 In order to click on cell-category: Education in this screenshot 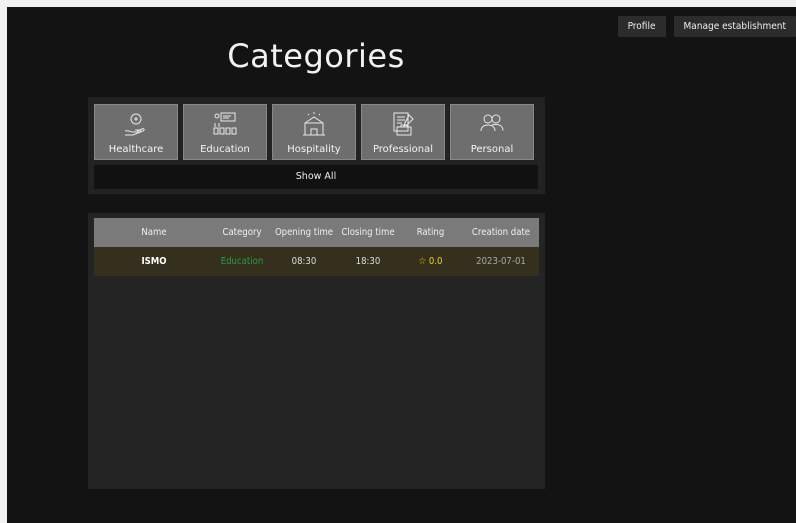, I will do `click(242, 261)`.